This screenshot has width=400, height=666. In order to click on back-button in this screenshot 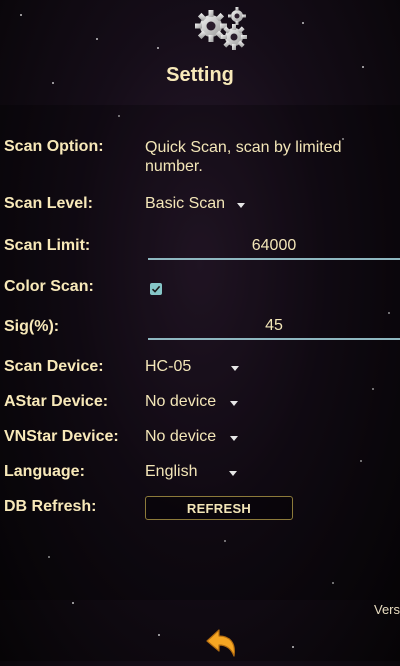, I will do `click(222, 643)`.